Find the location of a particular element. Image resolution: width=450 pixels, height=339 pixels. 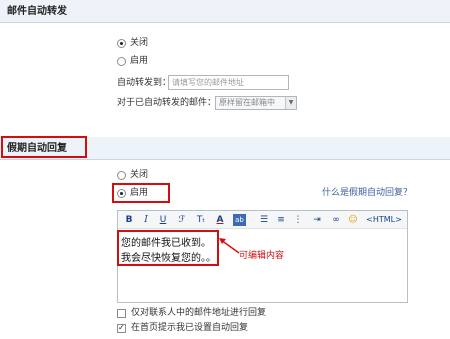

underline-button: U is located at coordinates (163, 220).